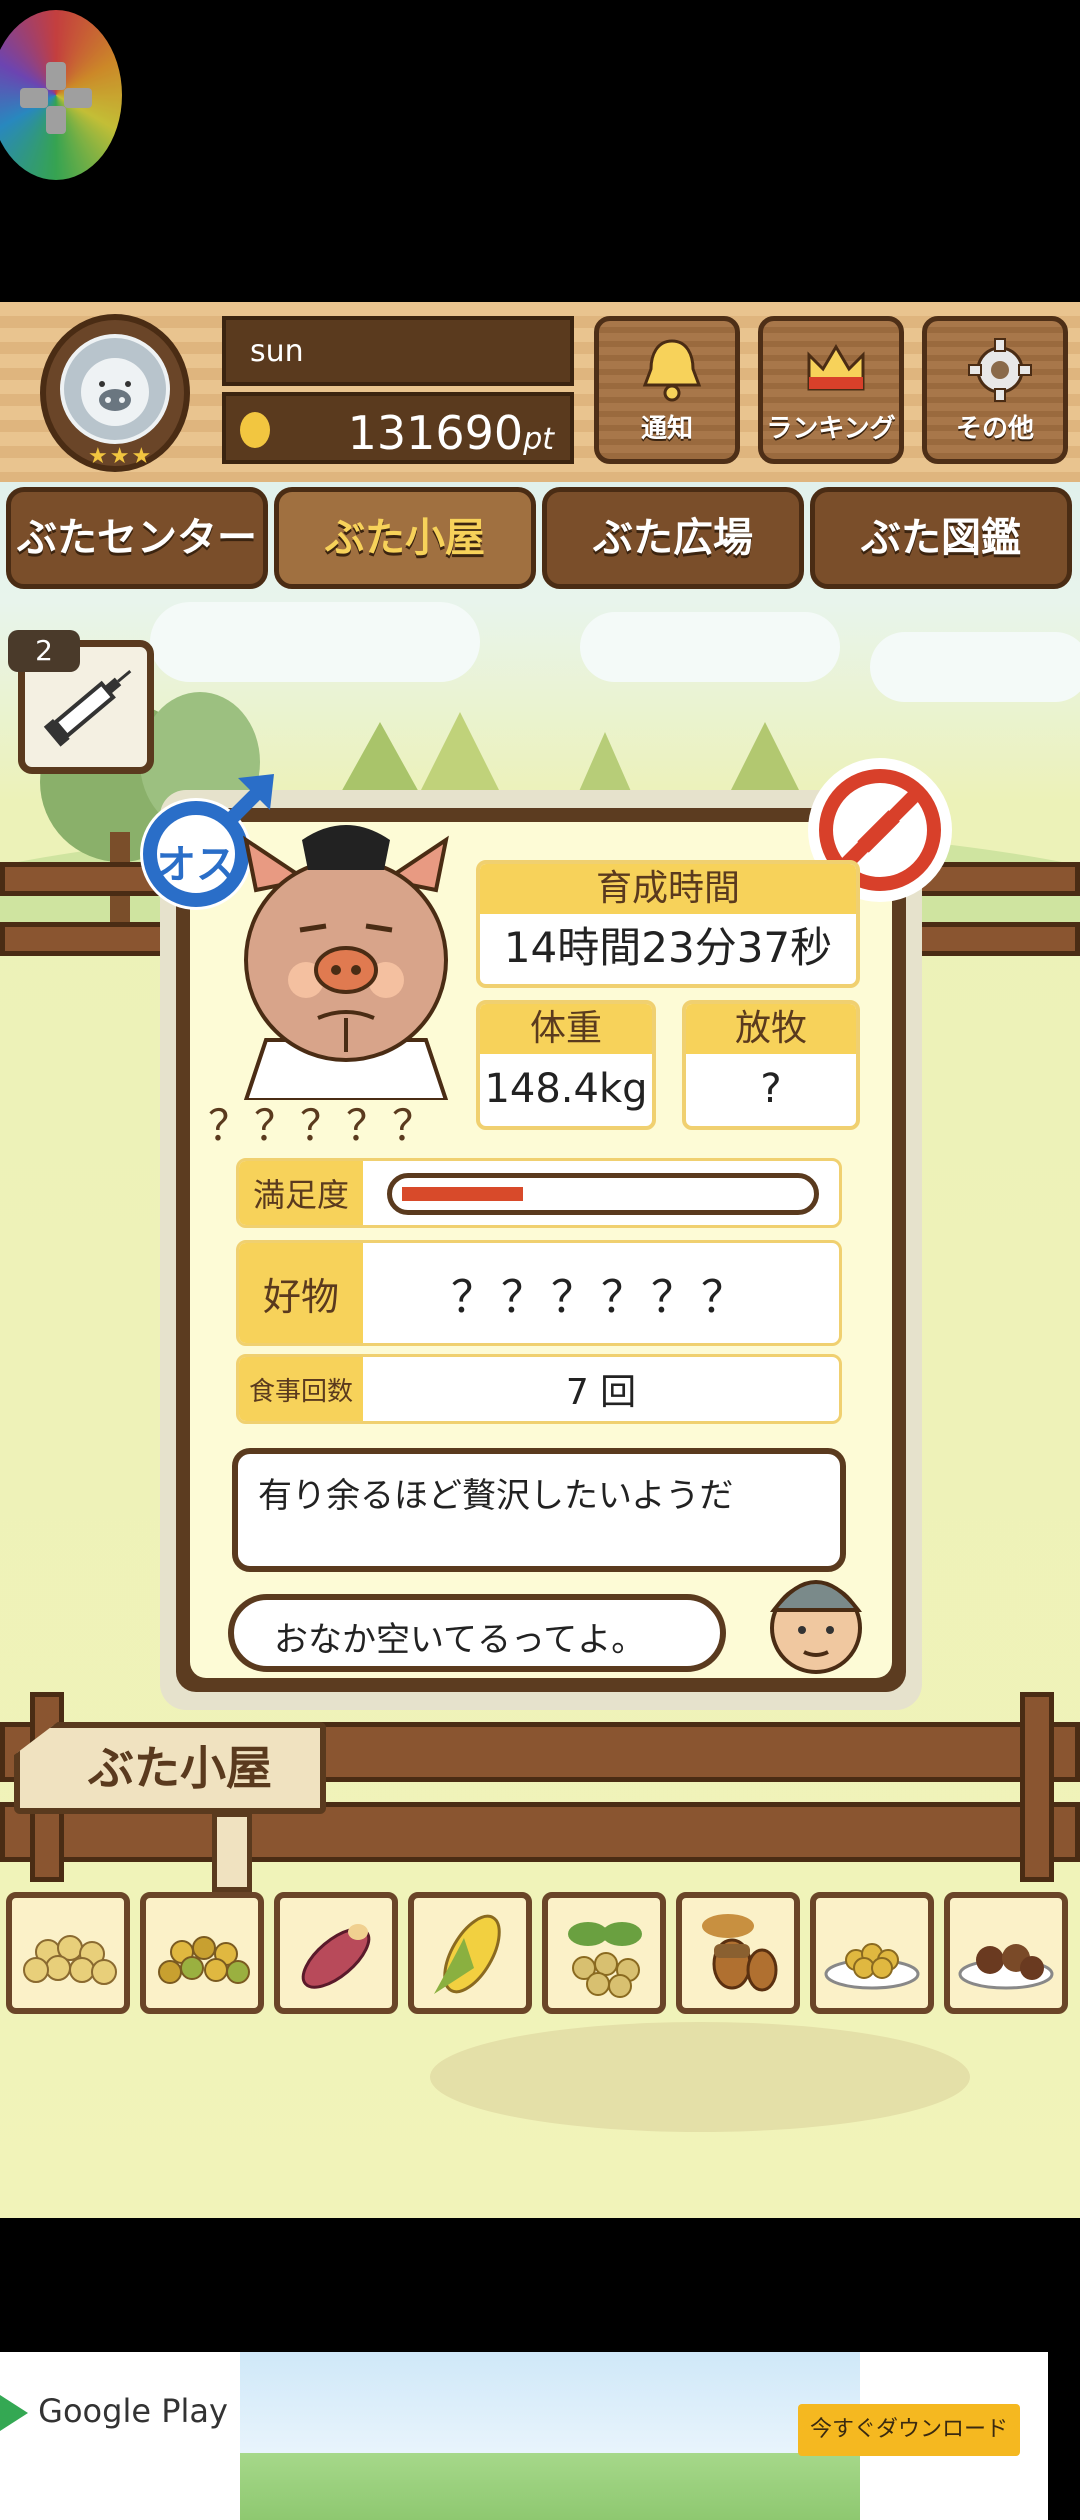 The width and height of the screenshot is (1080, 2520). Describe the element at coordinates (255, 430) in the screenshot. I see `coin-icon` at that location.